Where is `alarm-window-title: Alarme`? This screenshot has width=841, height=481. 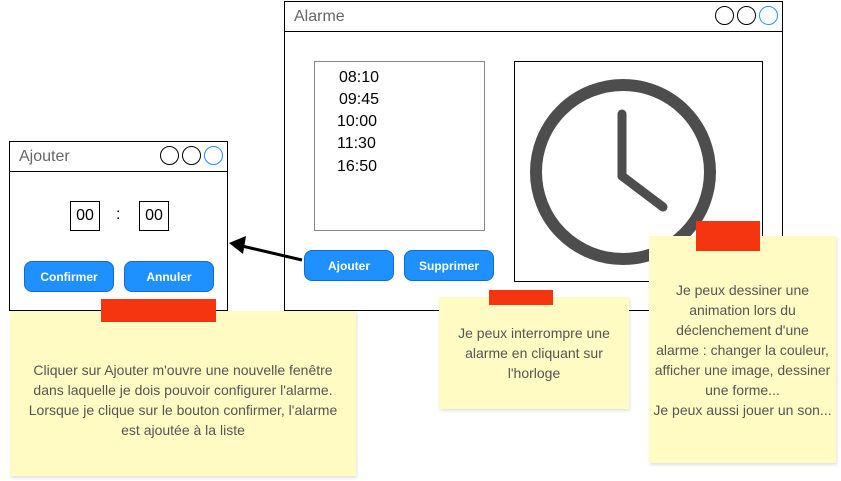 alarm-window-title: Alarme is located at coordinates (319, 16).